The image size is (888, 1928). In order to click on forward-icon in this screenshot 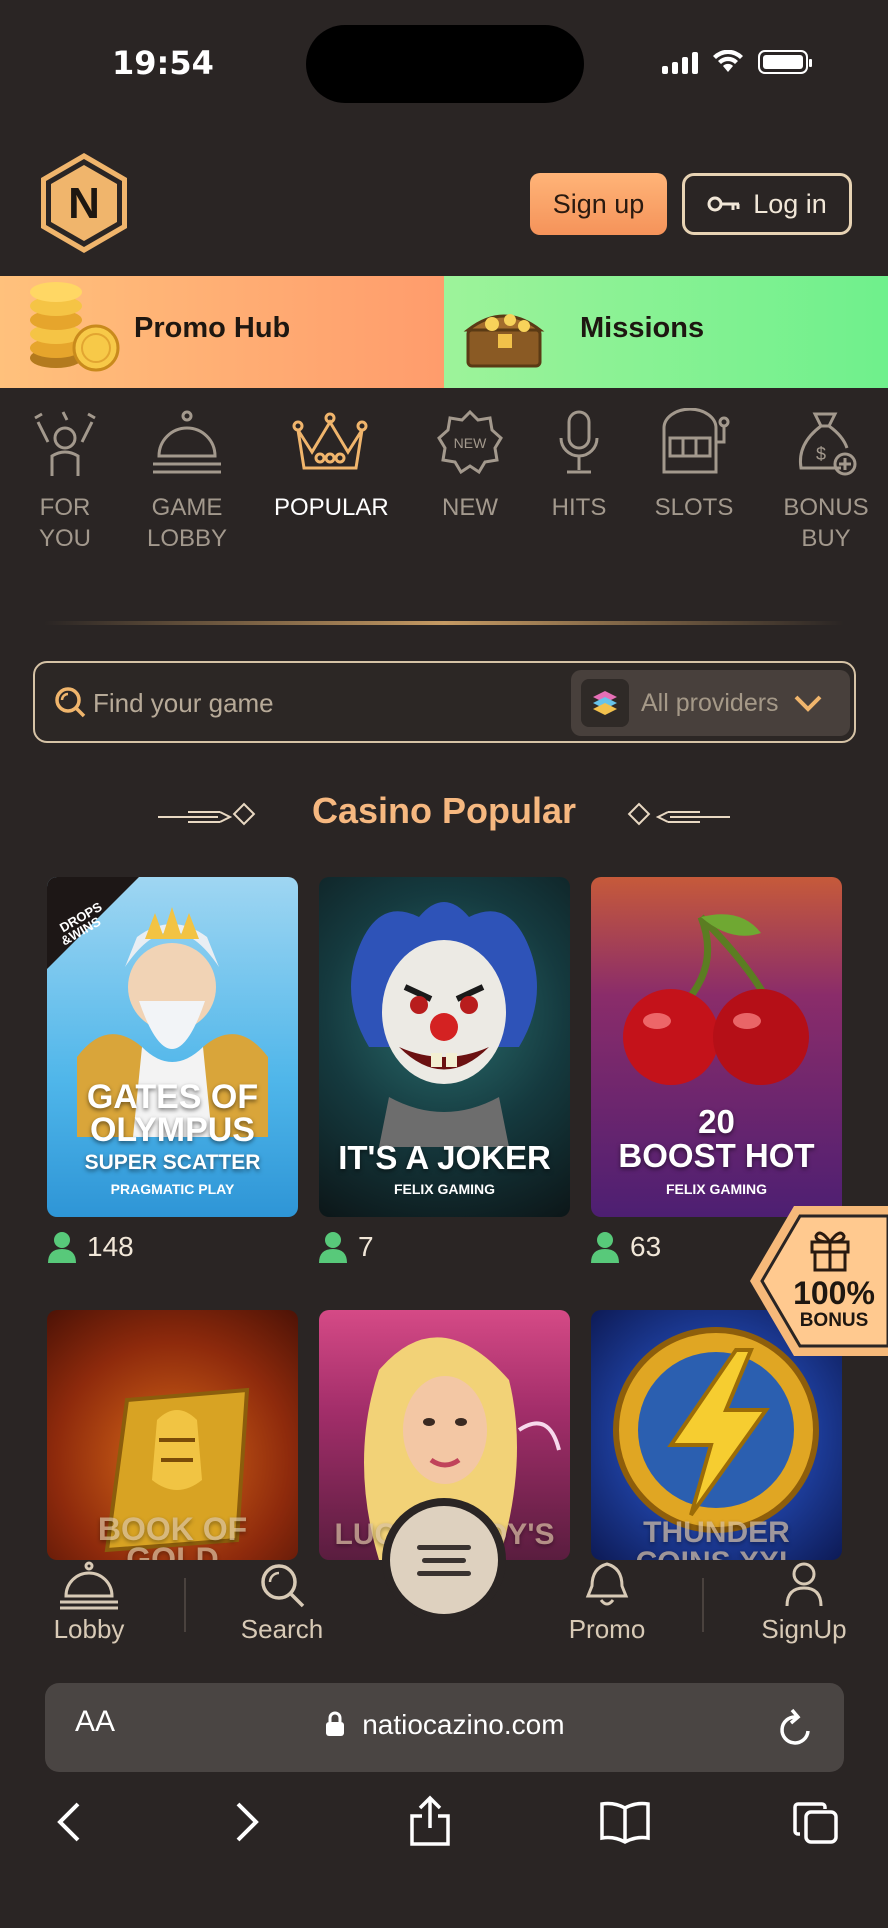, I will do `click(247, 1822)`.